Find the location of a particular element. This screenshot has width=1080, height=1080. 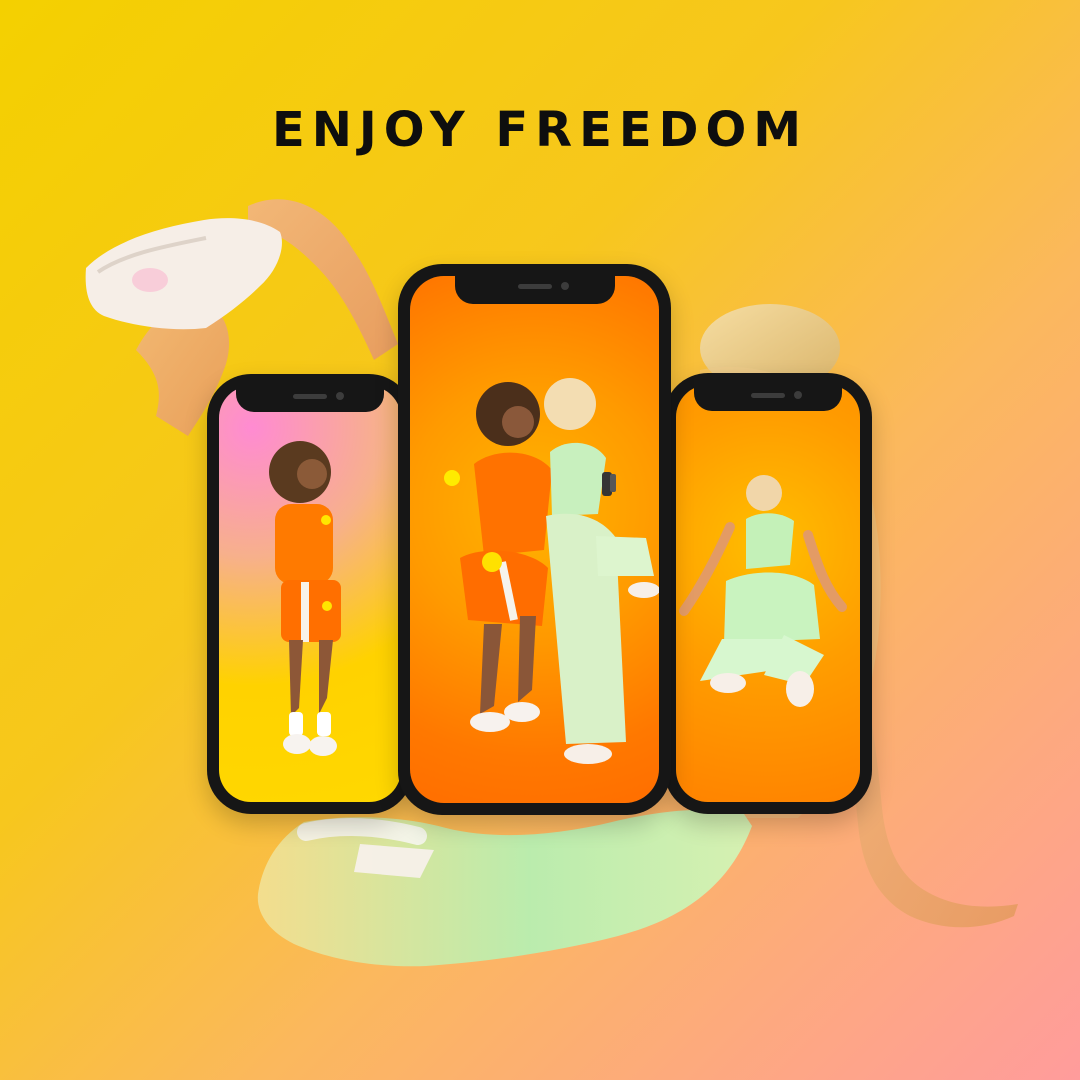

phone-right is located at coordinates (768, 593).